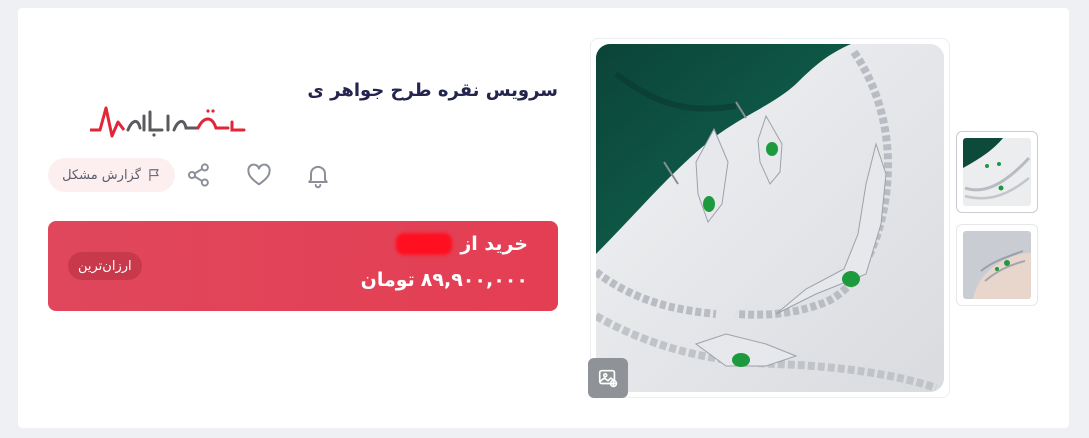  I want to click on report-problem-button: گزارش مشکل, so click(111, 175).